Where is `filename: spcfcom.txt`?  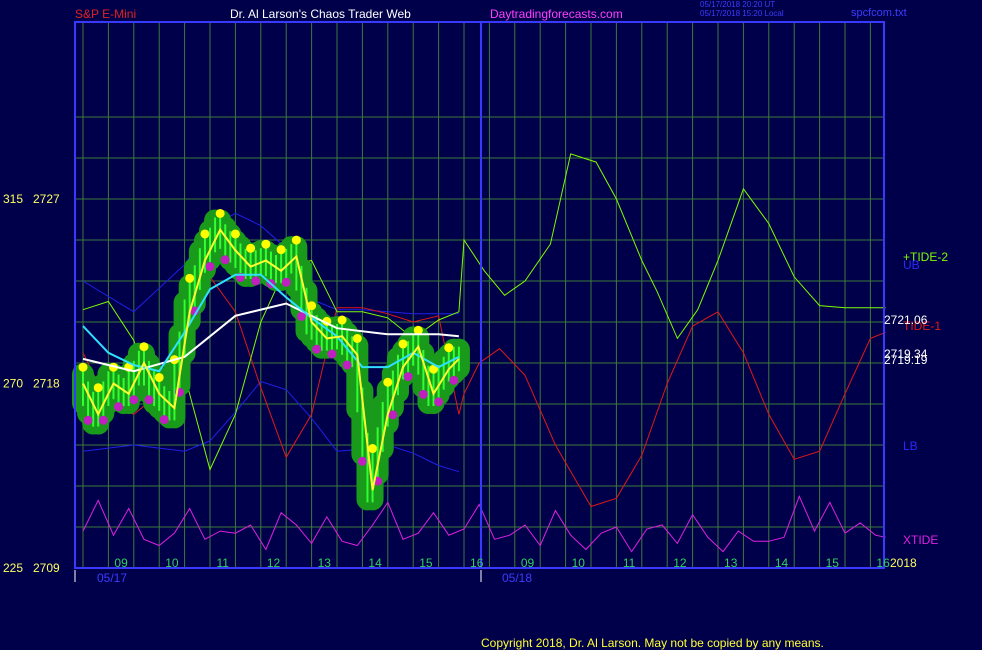
filename: spcfcom.txt is located at coordinates (879, 13).